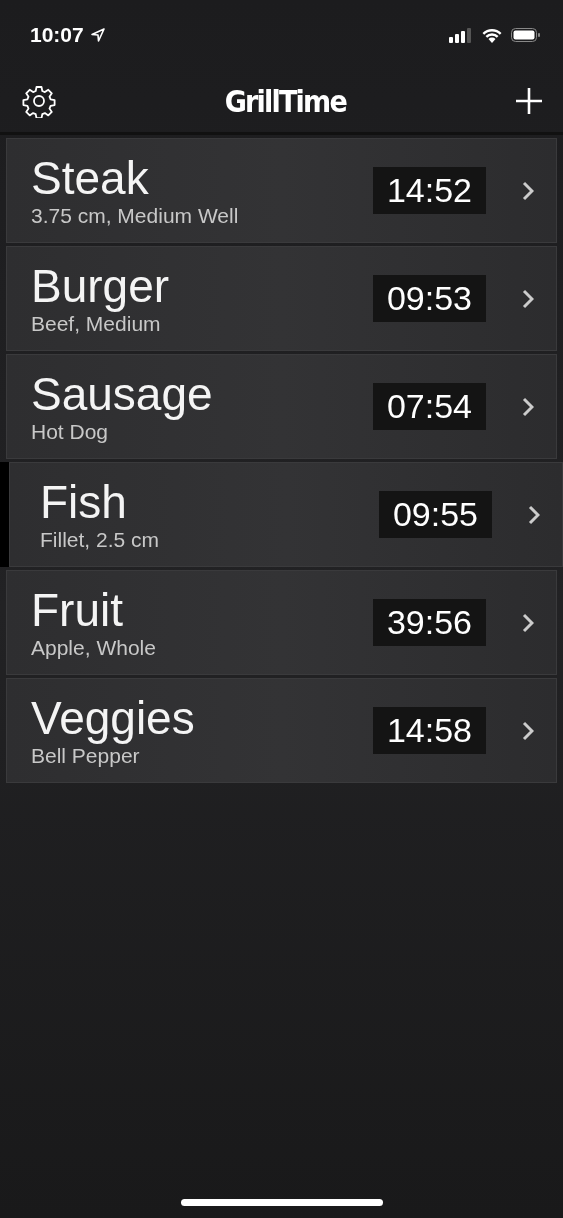  I want to click on settings-icon, so click(39, 101).